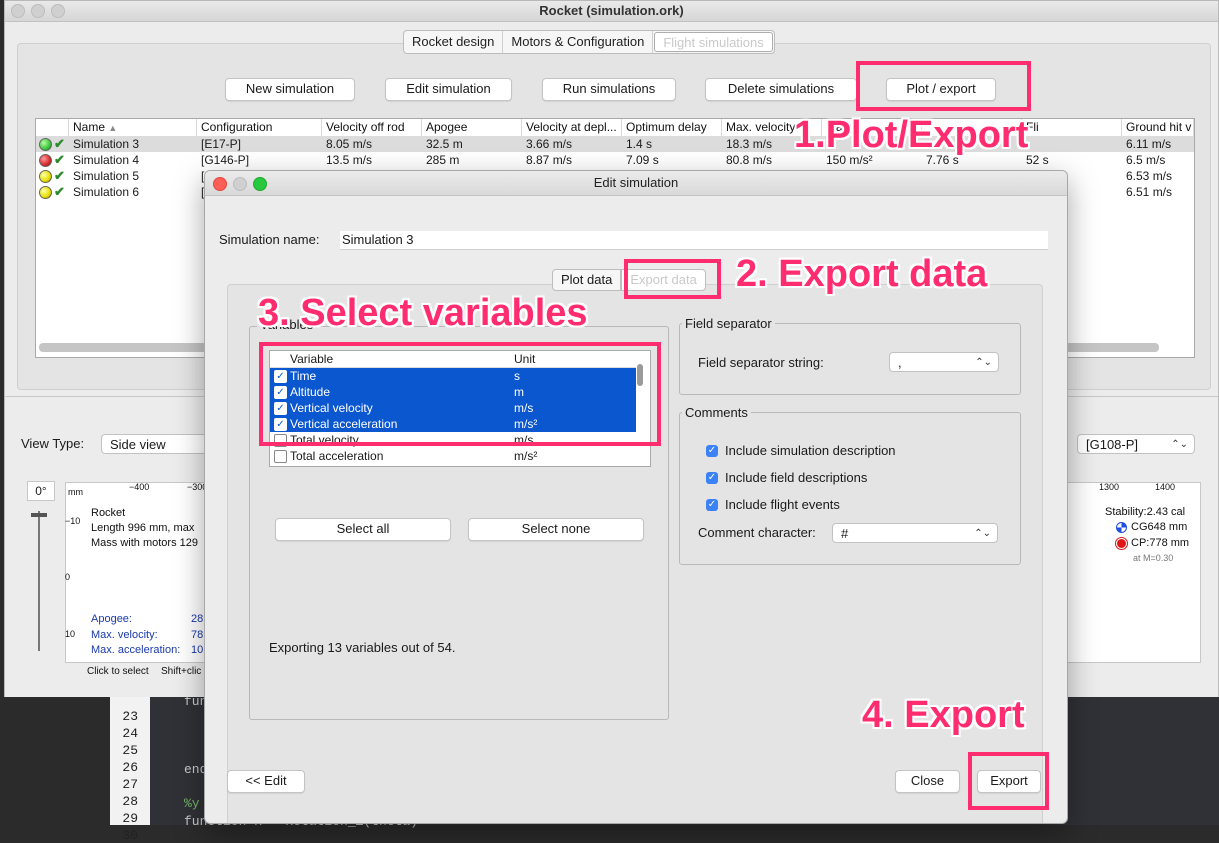 This screenshot has width=1219, height=843. I want to click on annotation-box-variables, so click(460, 394).